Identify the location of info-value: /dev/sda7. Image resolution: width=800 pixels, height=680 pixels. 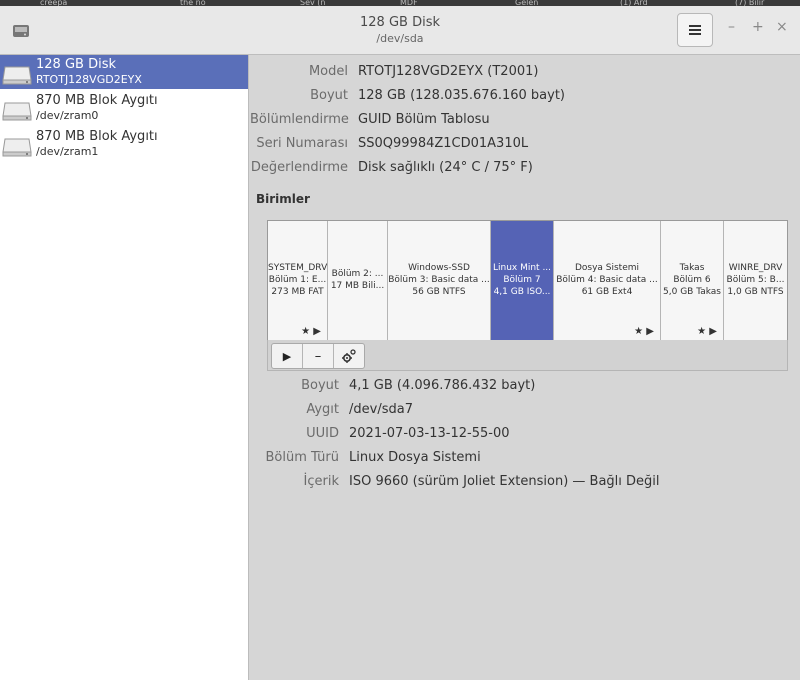
(381, 409).